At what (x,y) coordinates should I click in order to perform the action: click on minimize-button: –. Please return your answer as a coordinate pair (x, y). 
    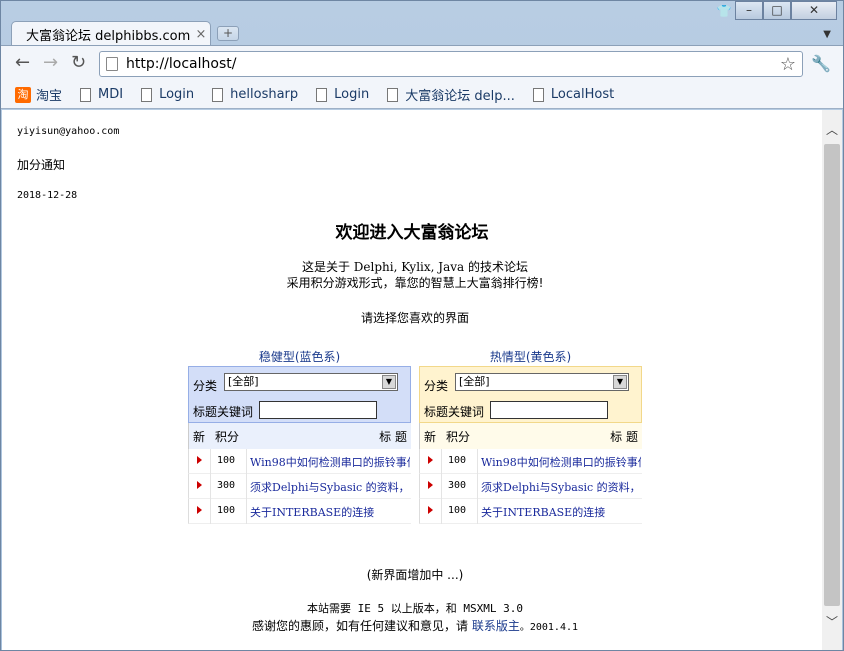
    Looking at the image, I should click on (749, 10).